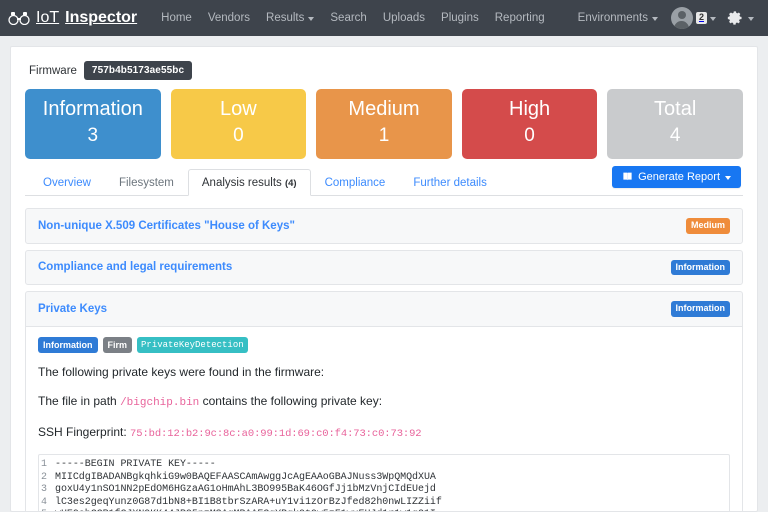 The width and height of the screenshot is (768, 512). Describe the element at coordinates (238, 109) in the screenshot. I see `stat-label: Low` at that location.